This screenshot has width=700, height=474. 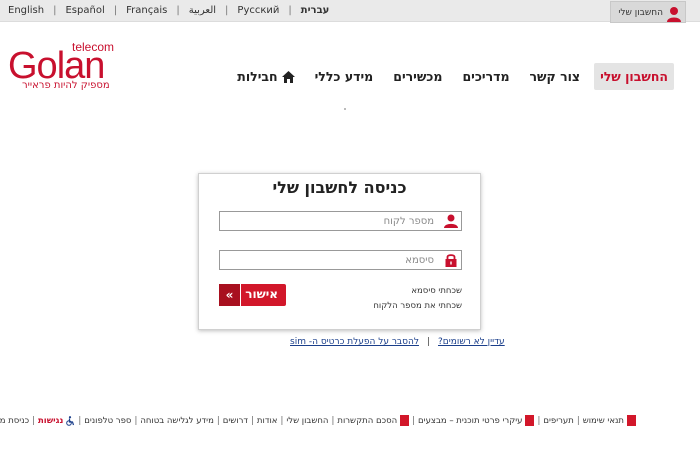 What do you see at coordinates (235, 421) in the screenshot?
I see `footer-jobs-link: דרושים` at bounding box center [235, 421].